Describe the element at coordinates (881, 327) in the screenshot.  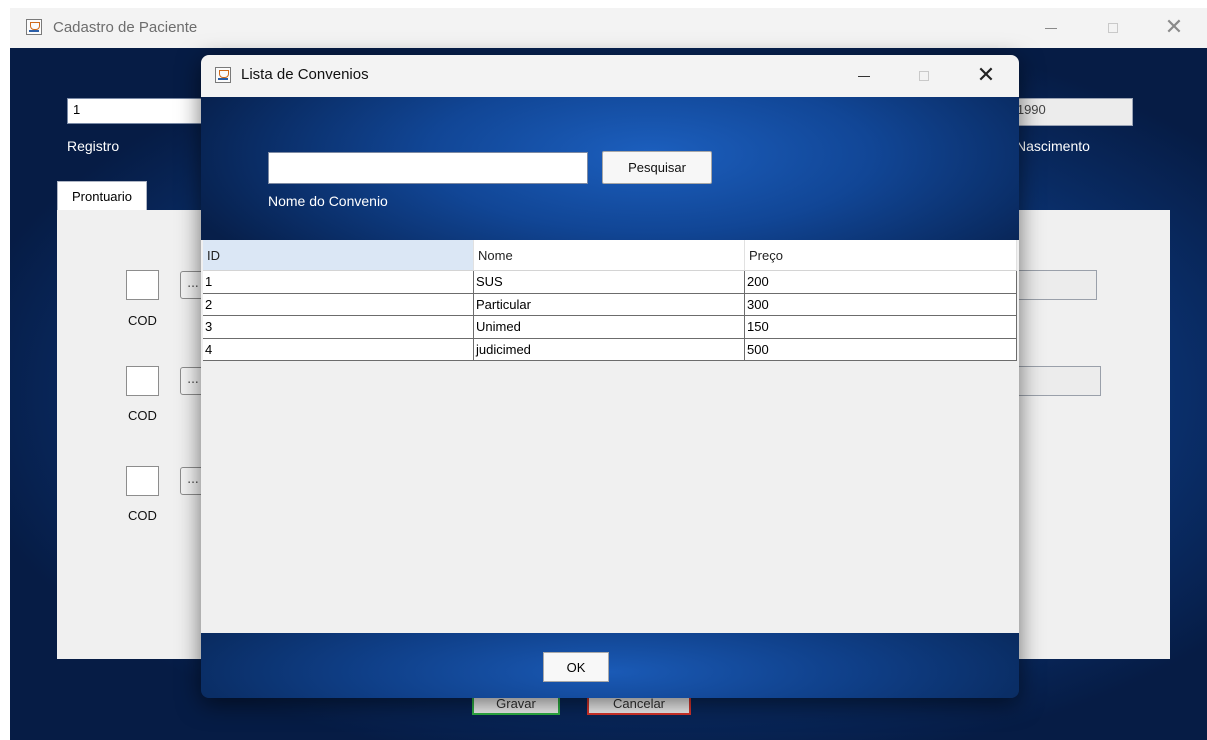
I see `cell-preco: 150` at that location.